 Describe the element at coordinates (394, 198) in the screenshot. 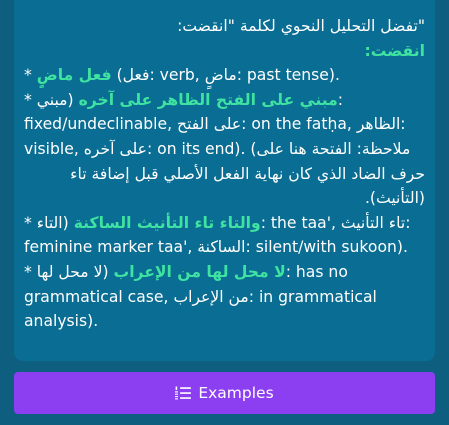

I see `note-line: (التأنيث).` at that location.